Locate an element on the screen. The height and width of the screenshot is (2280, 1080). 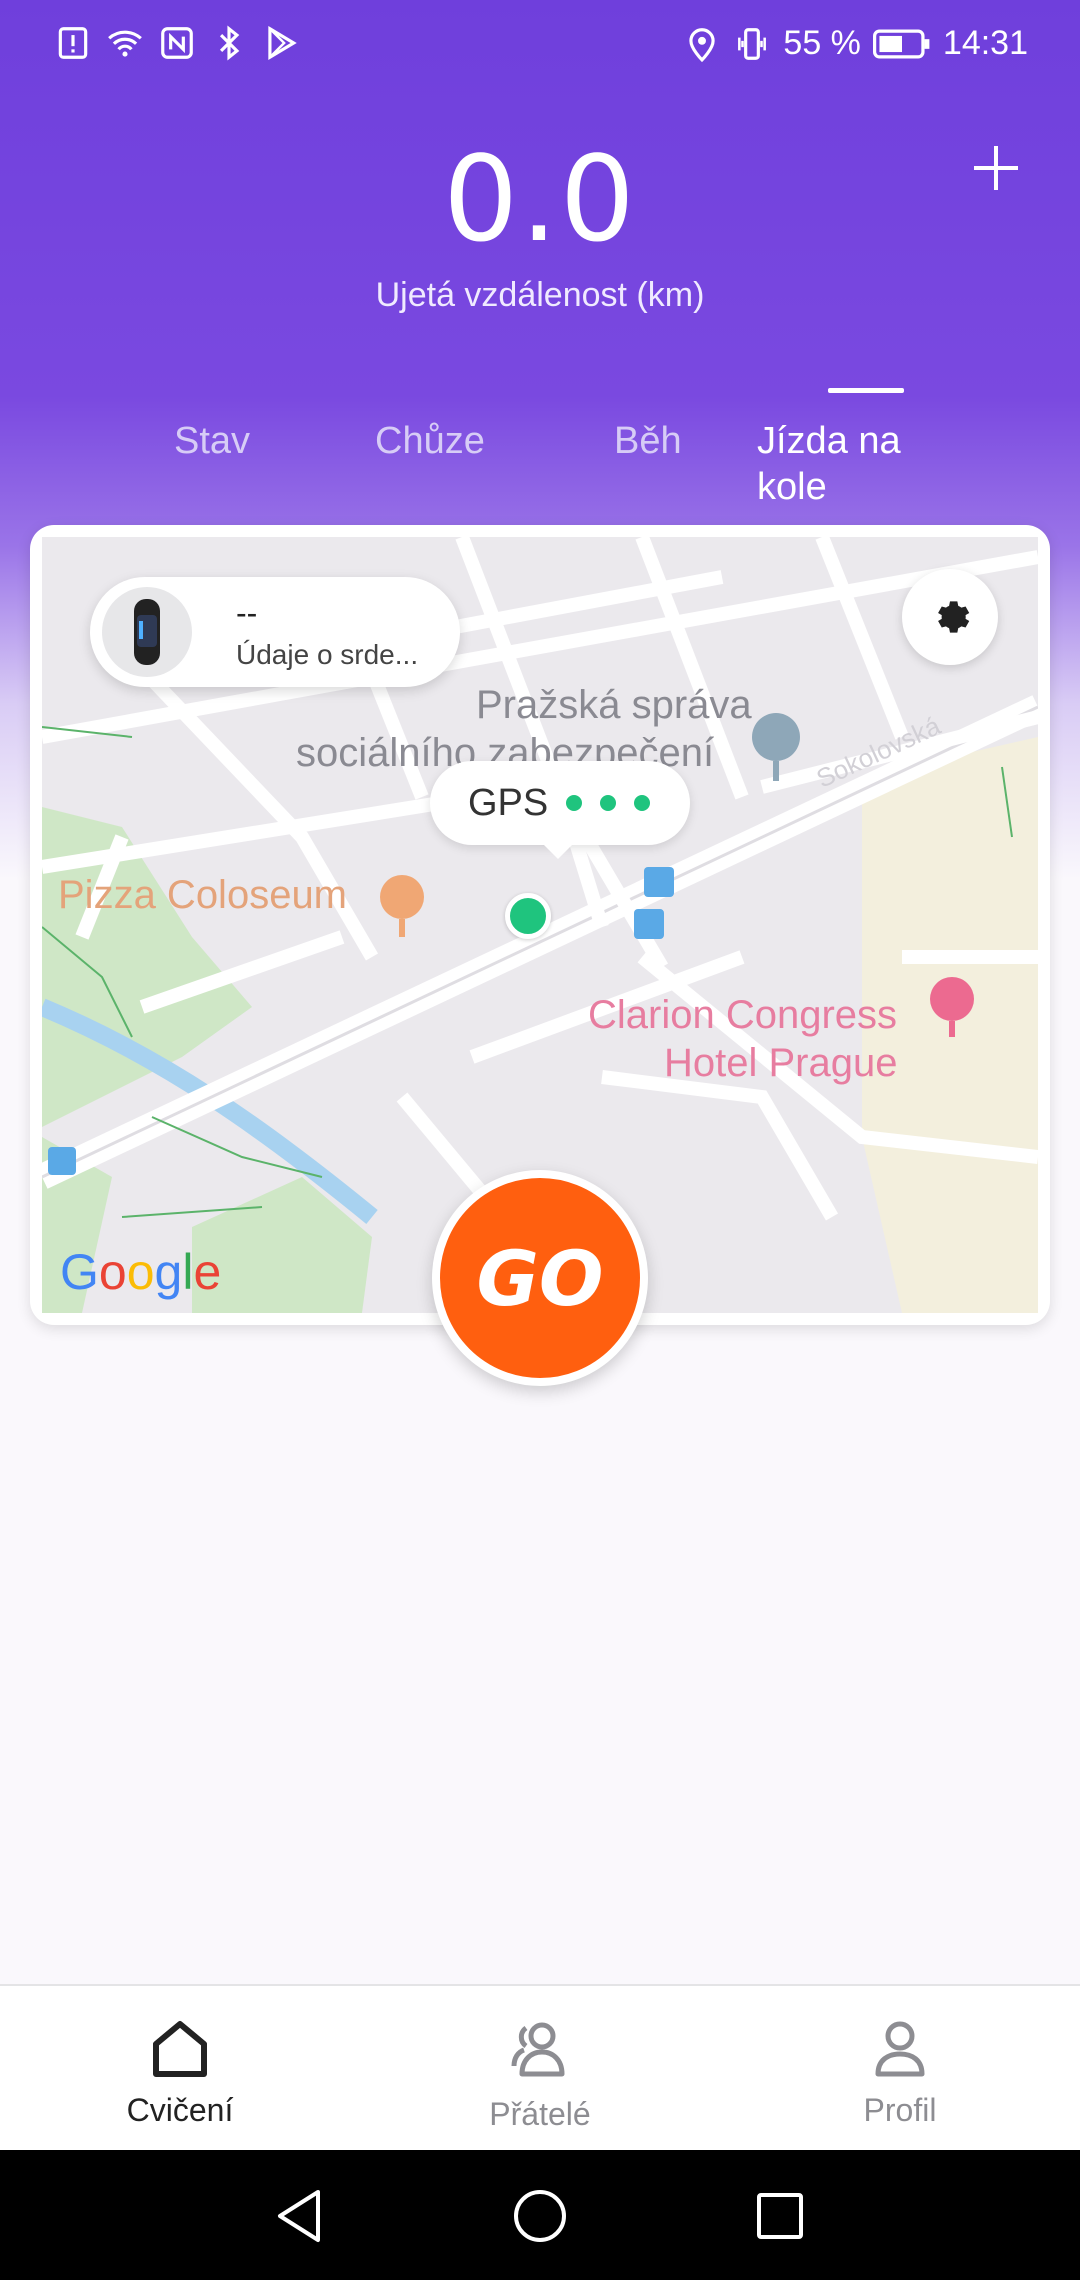
map-label-office-line1: Pražská správa is located at coordinates (614, 705).